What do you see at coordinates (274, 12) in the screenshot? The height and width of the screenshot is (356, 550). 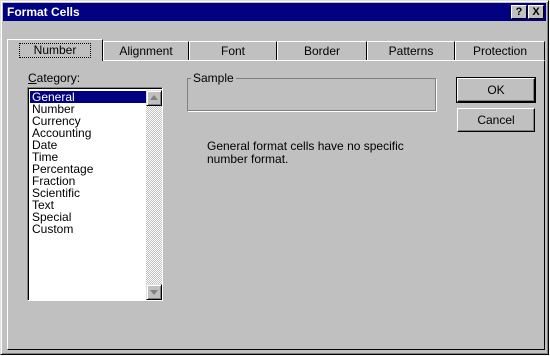 I see `title-bar: Format Cells ? X` at bounding box center [274, 12].